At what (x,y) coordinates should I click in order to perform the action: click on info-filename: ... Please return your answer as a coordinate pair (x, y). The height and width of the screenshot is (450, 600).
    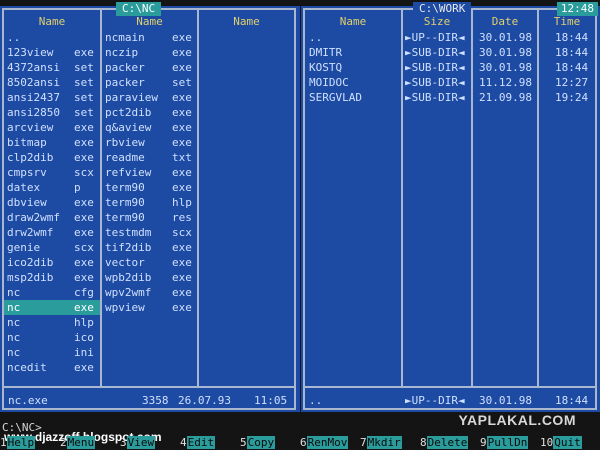
    Looking at the image, I should click on (316, 400).